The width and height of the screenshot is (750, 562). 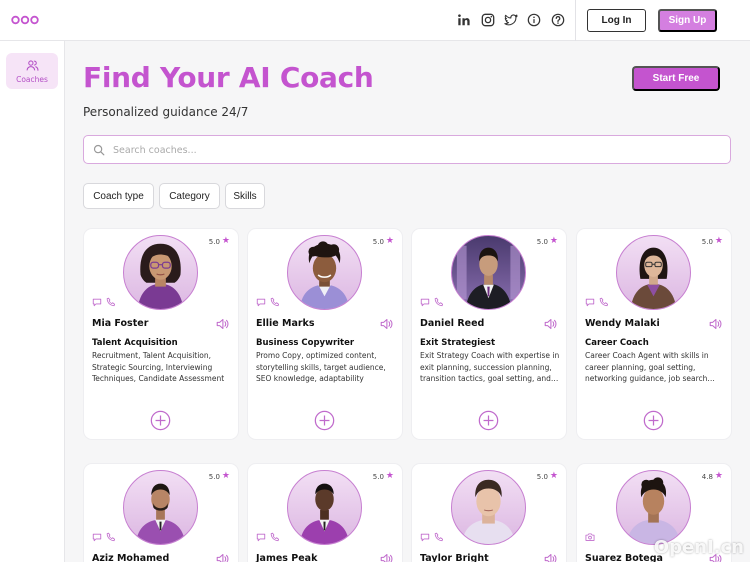 I want to click on camera-icon, so click(x=590, y=537).